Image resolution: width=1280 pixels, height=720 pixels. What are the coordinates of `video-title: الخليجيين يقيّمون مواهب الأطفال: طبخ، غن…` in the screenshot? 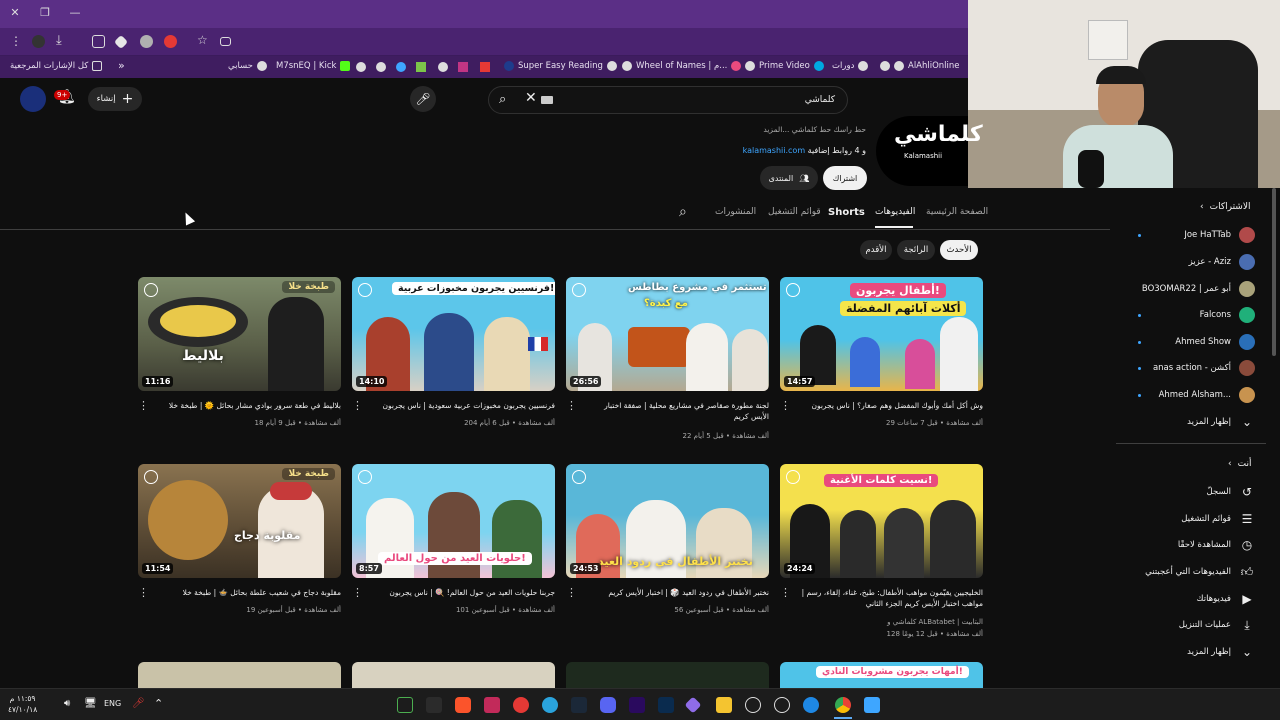 It's located at (890, 599).